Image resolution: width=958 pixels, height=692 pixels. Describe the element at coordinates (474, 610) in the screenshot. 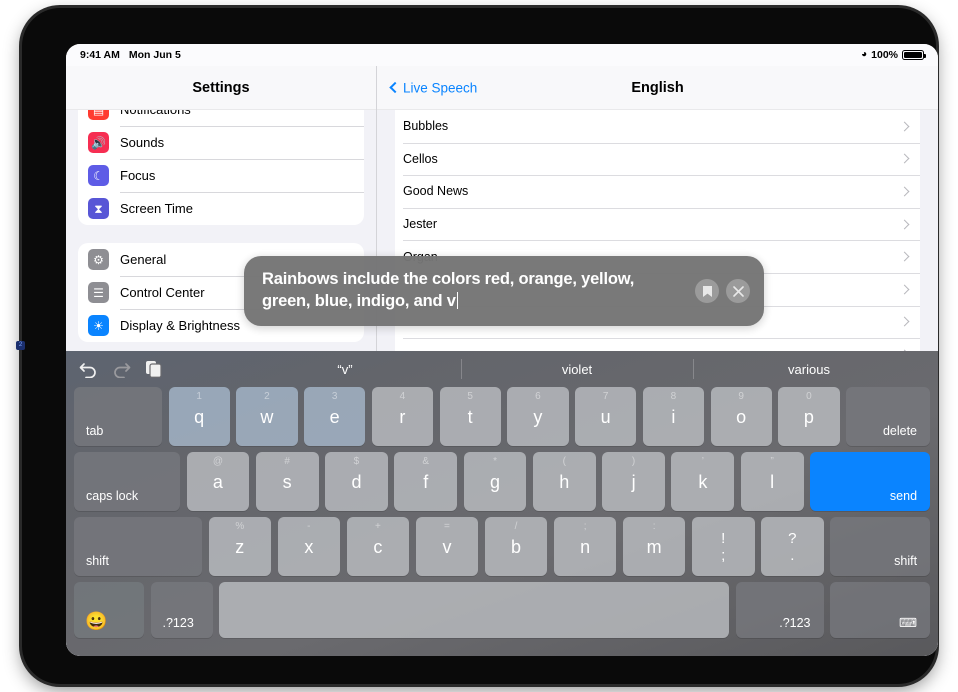

I see `space-key` at that location.